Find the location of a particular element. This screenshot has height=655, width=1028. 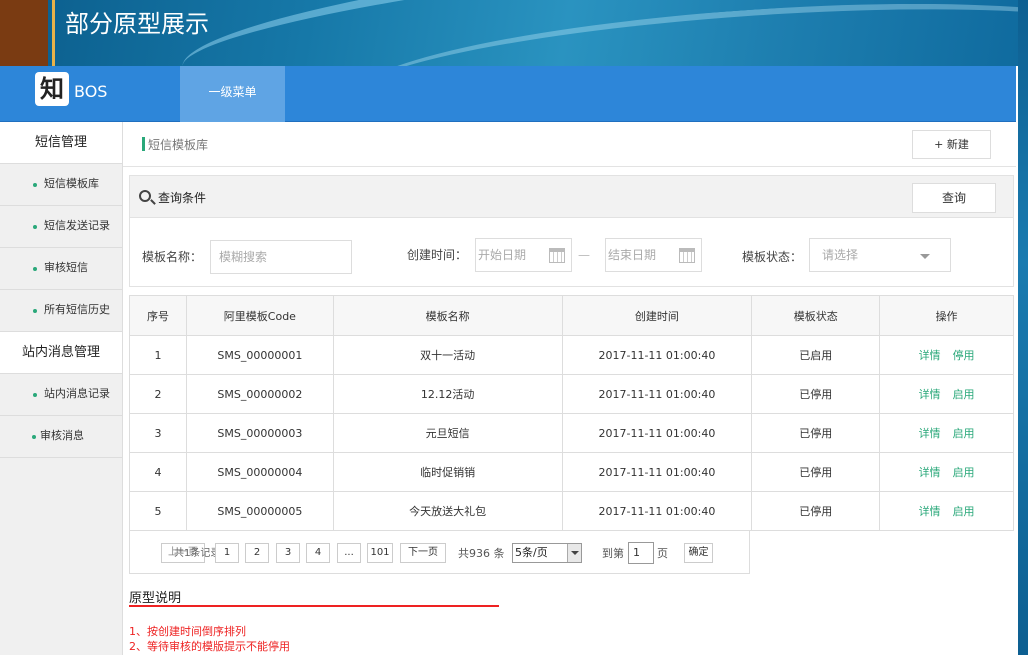

query-header: 查询条件 查询 is located at coordinates (571, 197).